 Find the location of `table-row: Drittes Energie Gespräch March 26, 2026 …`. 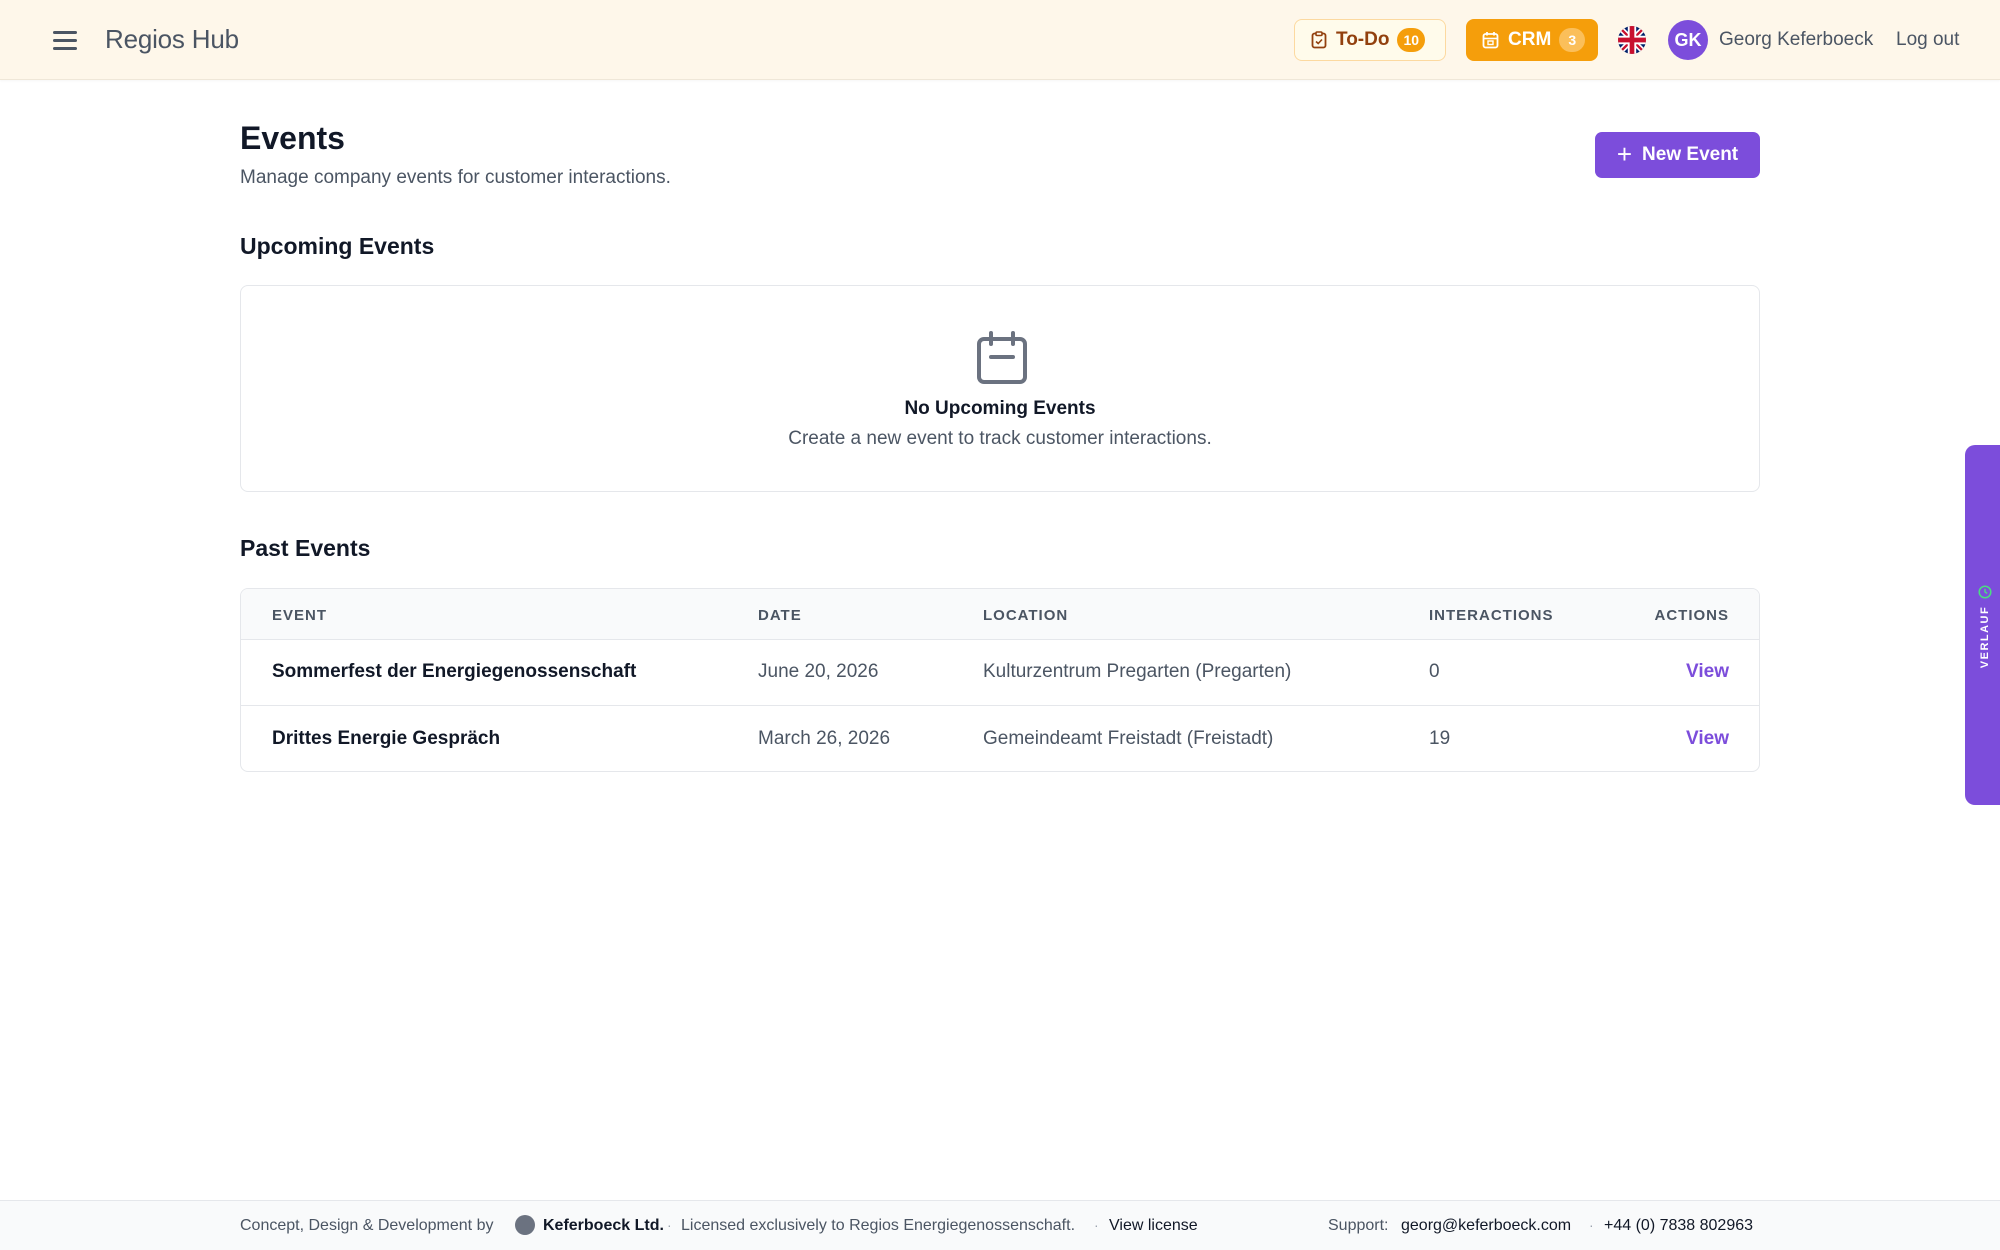

table-row: Drittes Energie Gespräch March 26, 2026 … is located at coordinates (1000, 739).